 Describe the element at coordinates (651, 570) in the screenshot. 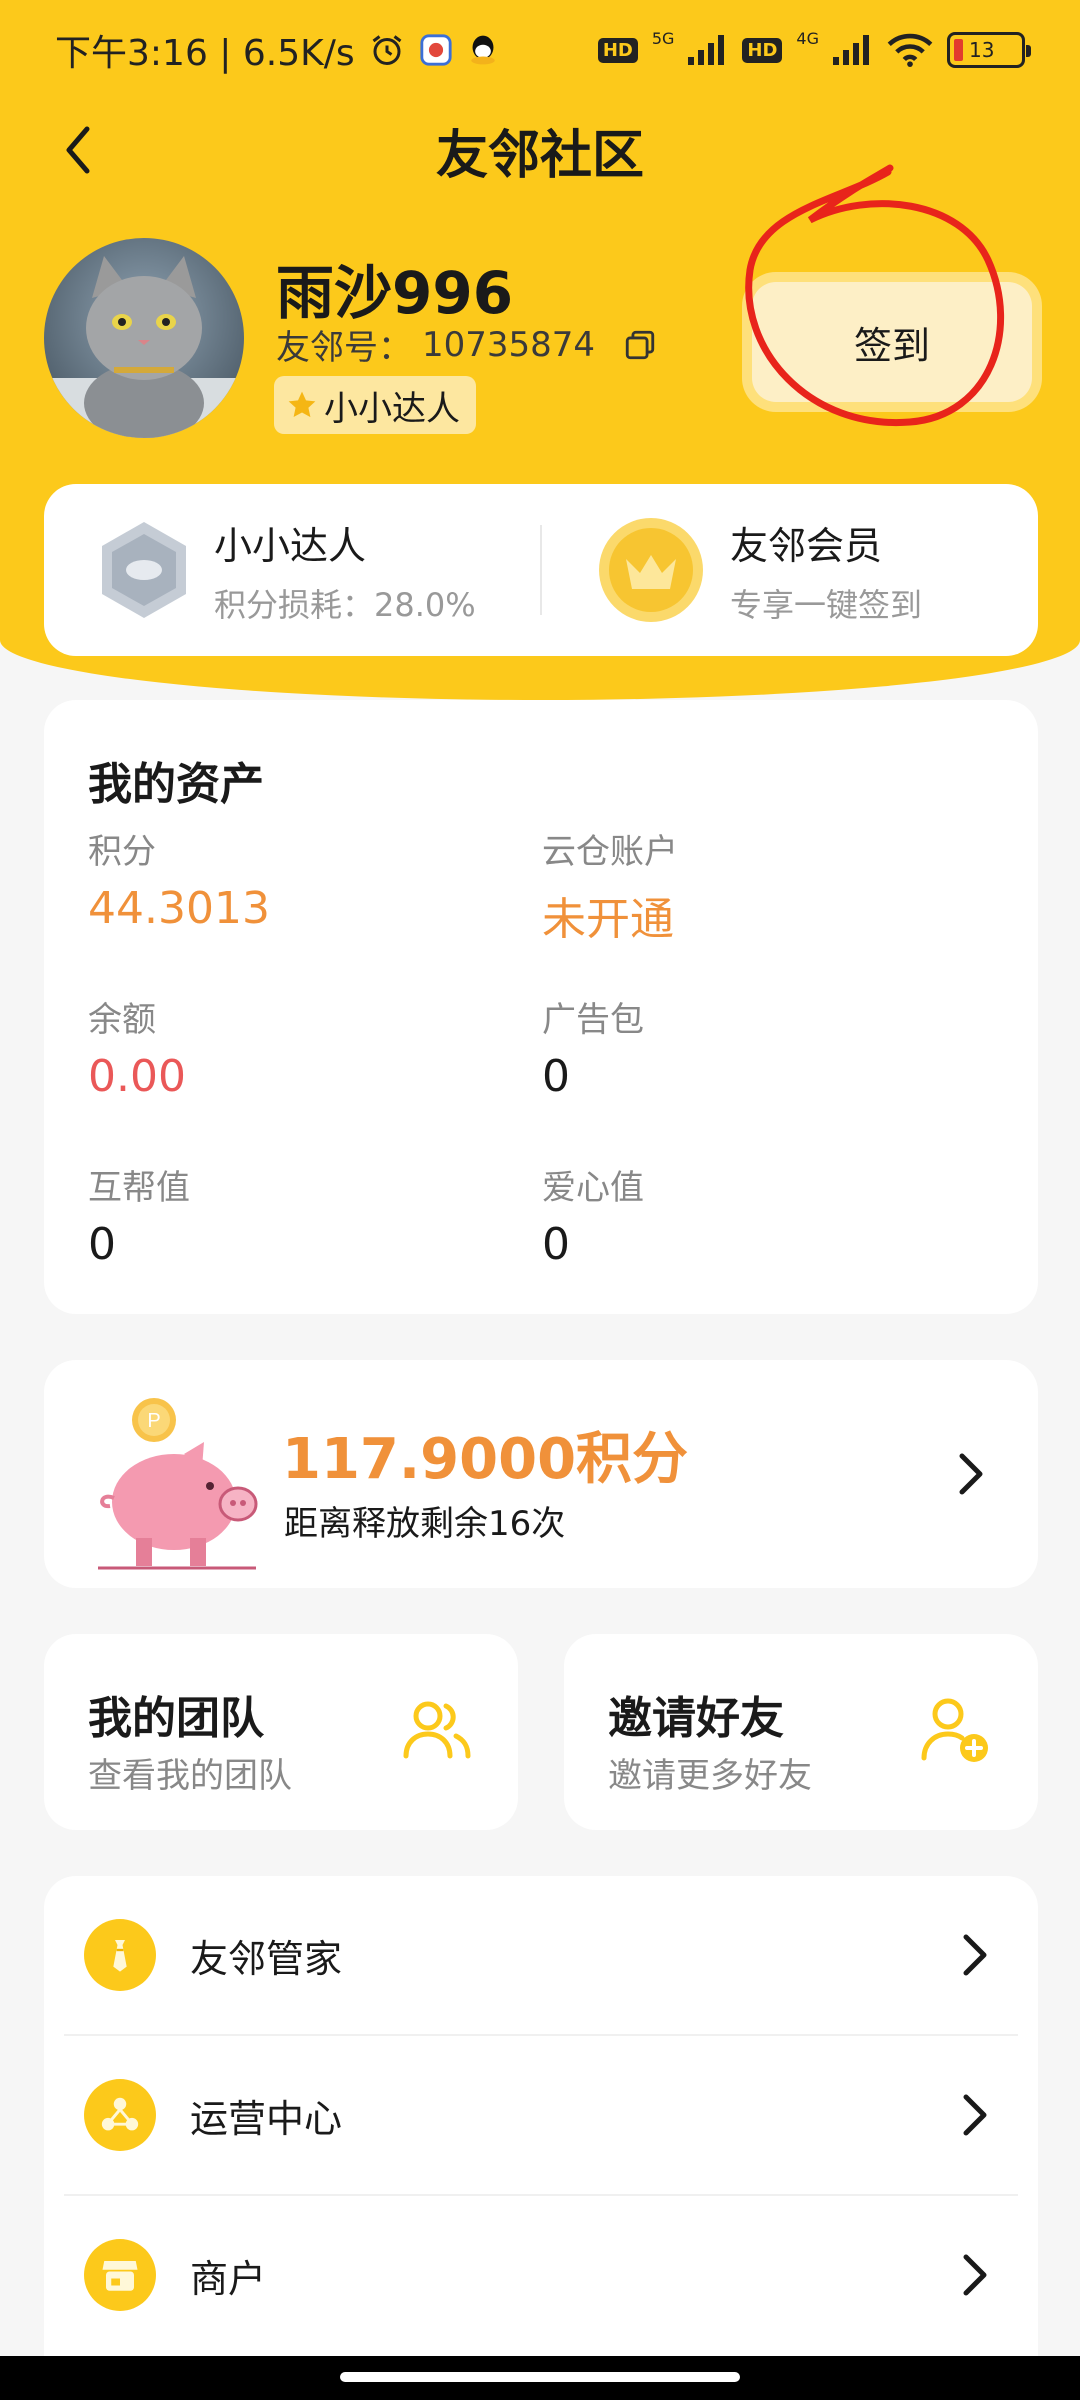

I see `crown-coin-icon` at that location.